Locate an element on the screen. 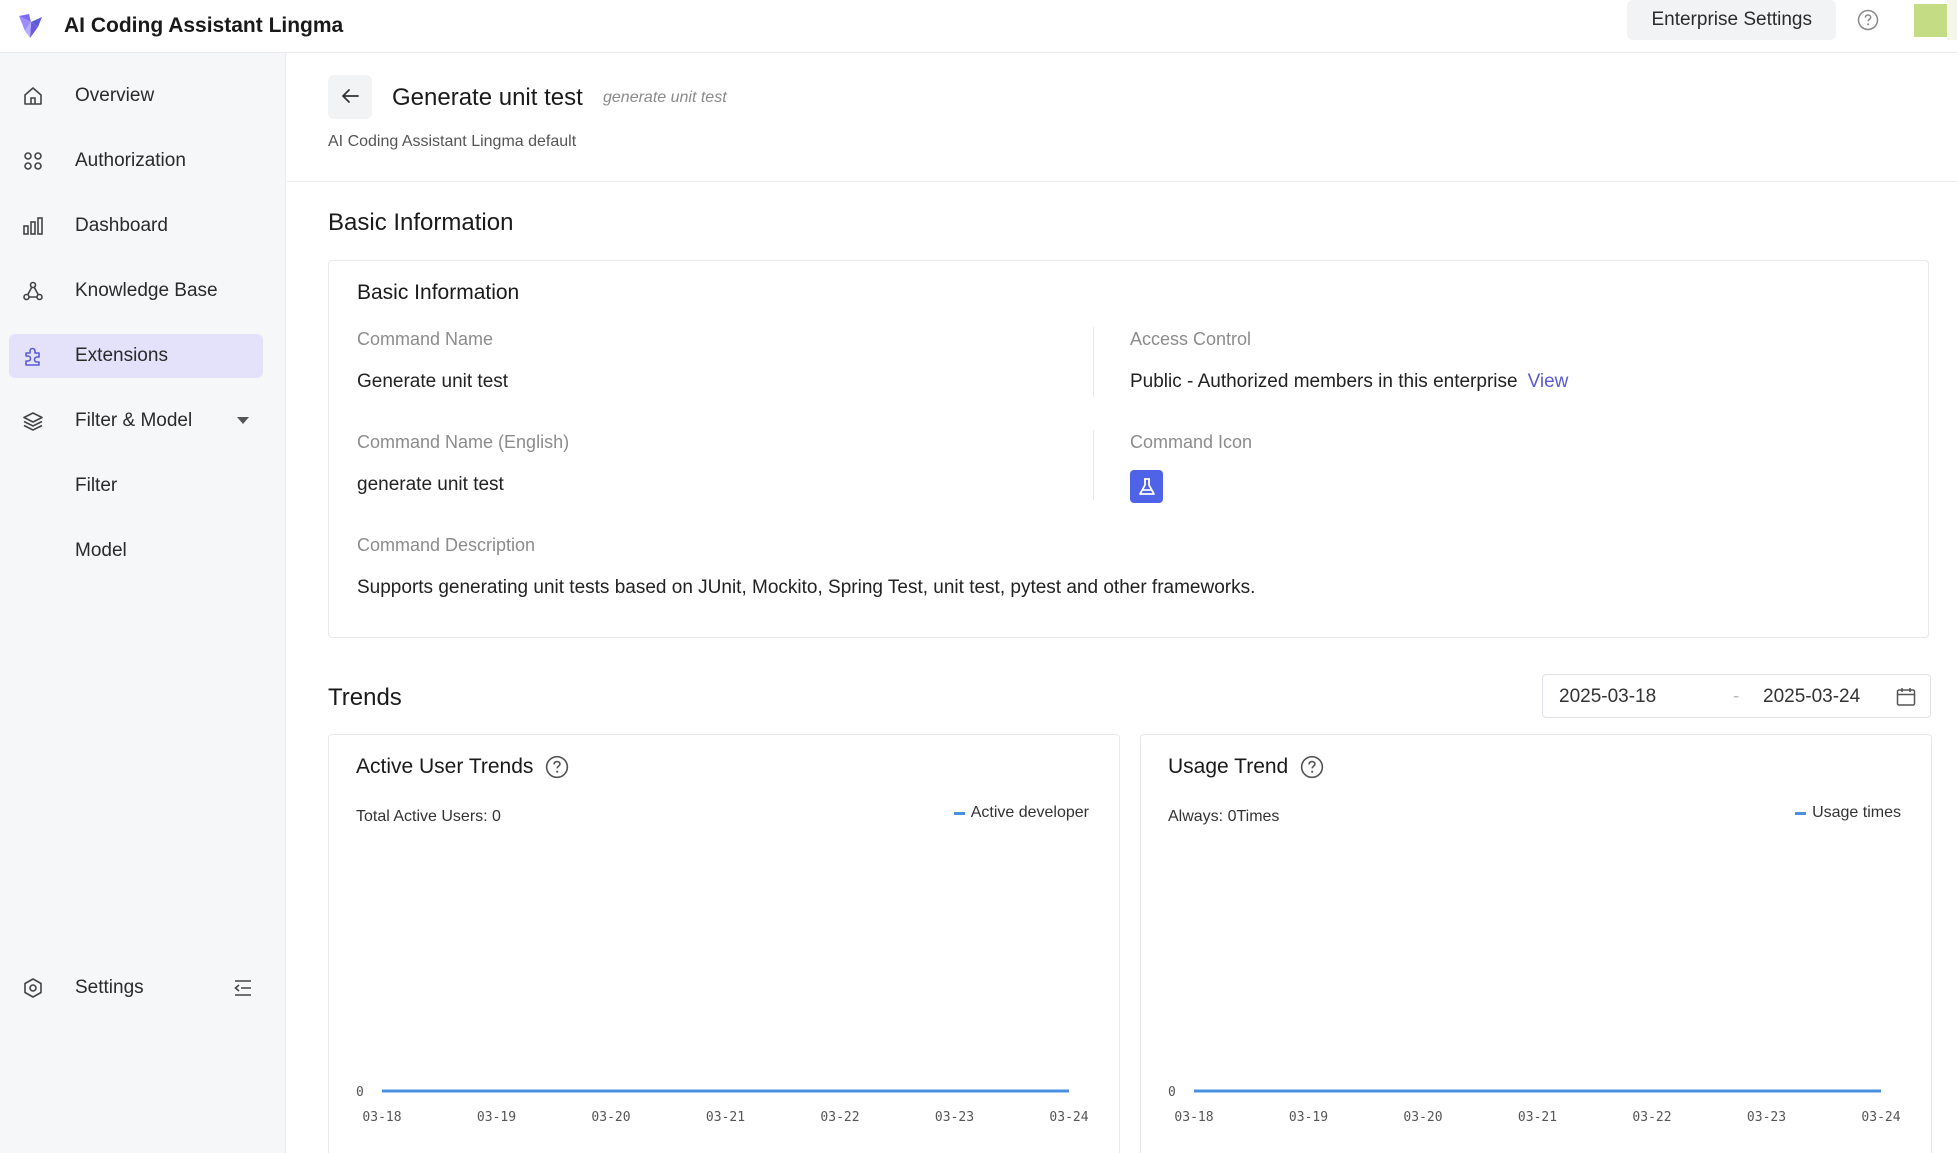  arrow-left-icon is located at coordinates (350, 97).